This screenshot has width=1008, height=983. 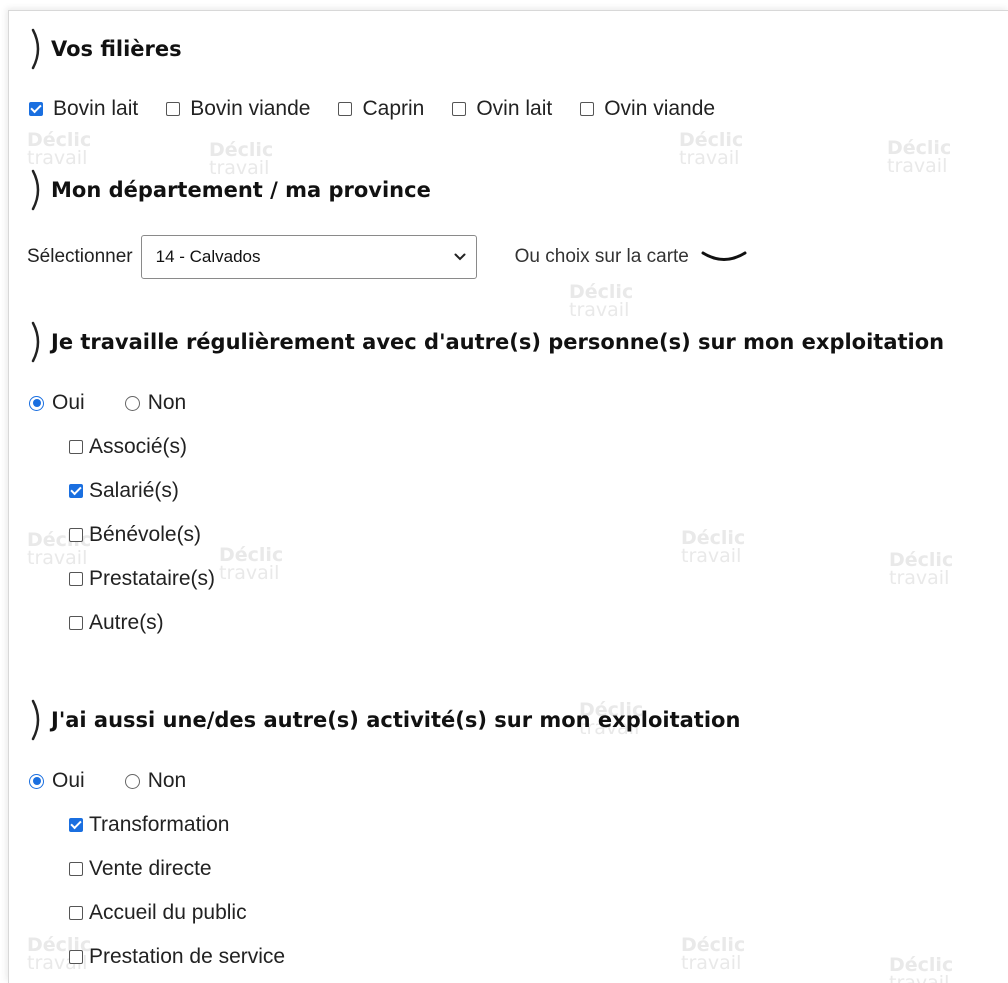 What do you see at coordinates (241, 190) in the screenshot?
I see `section-title-text: Mon département / ma province` at bounding box center [241, 190].